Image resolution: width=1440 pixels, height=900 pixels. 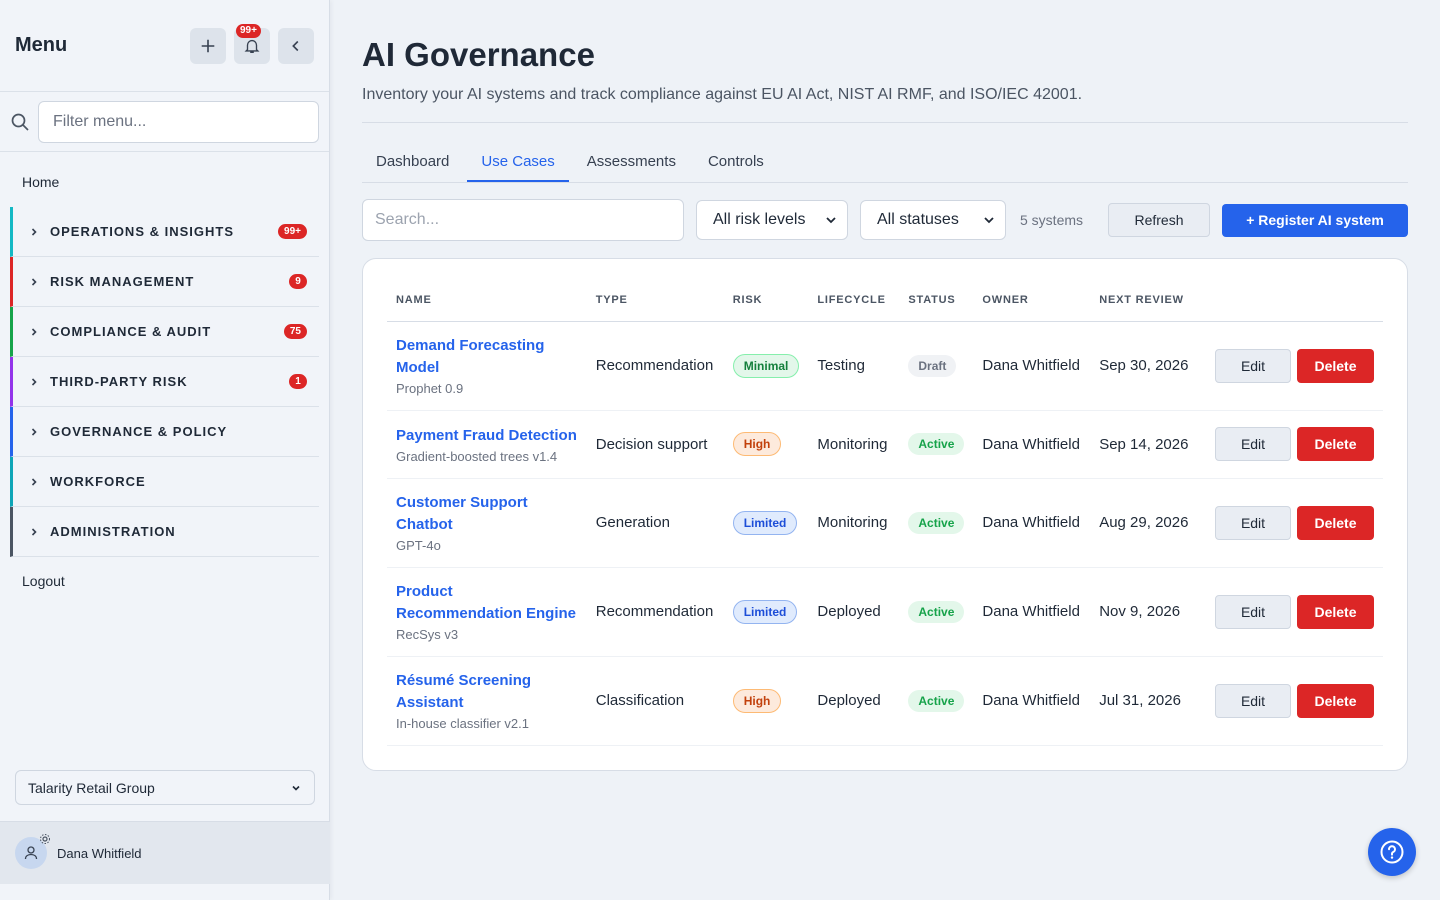 I want to click on column-header: OWNER, so click(x=1032, y=300).